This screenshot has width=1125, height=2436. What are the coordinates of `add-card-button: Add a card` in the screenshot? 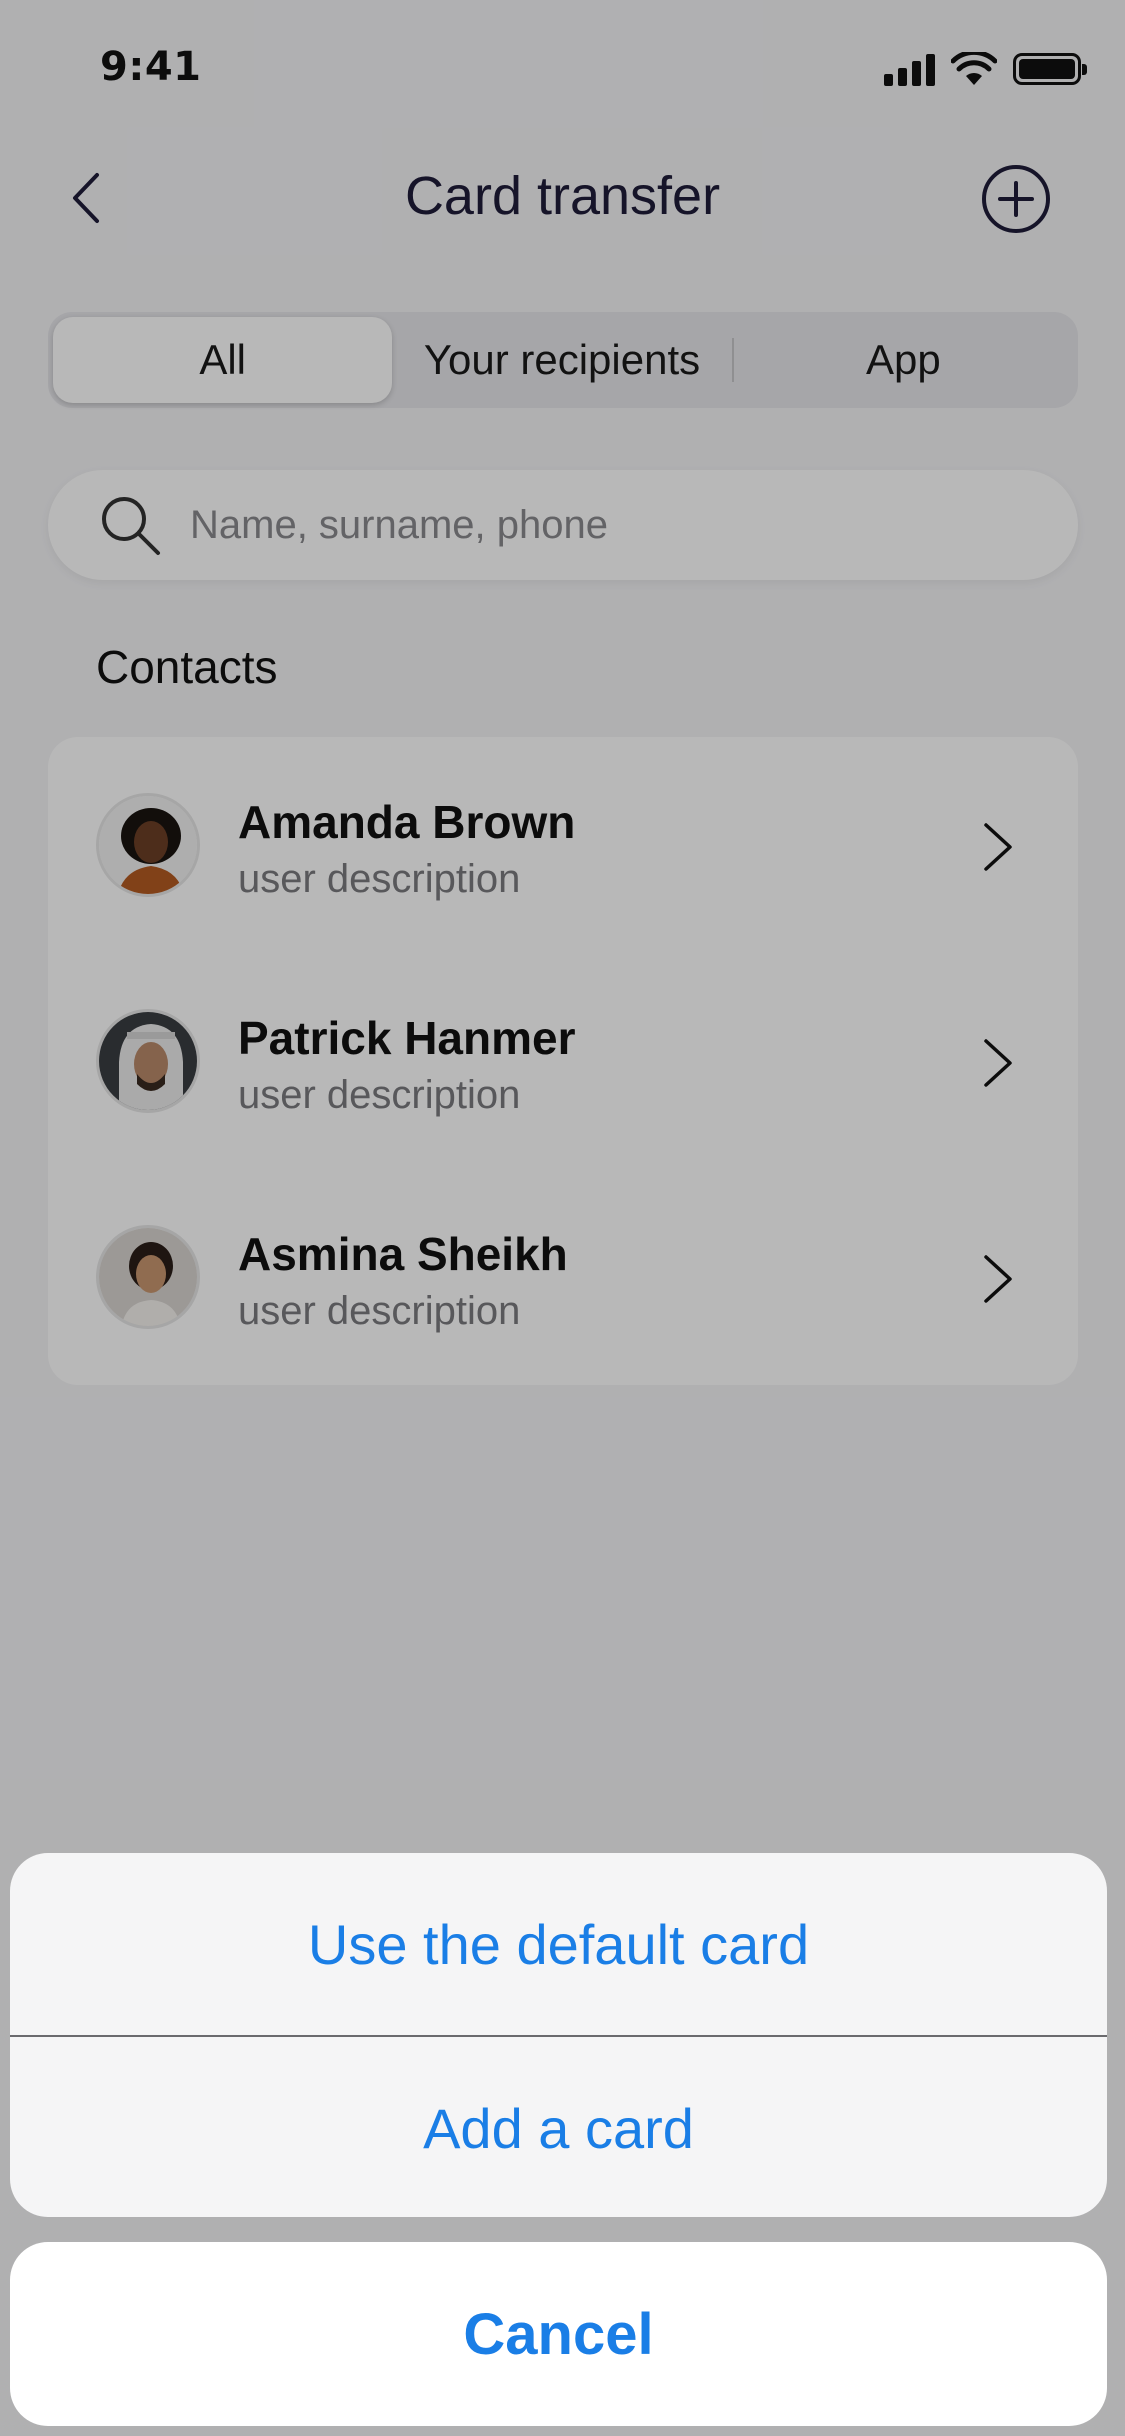 It's located at (558, 2127).